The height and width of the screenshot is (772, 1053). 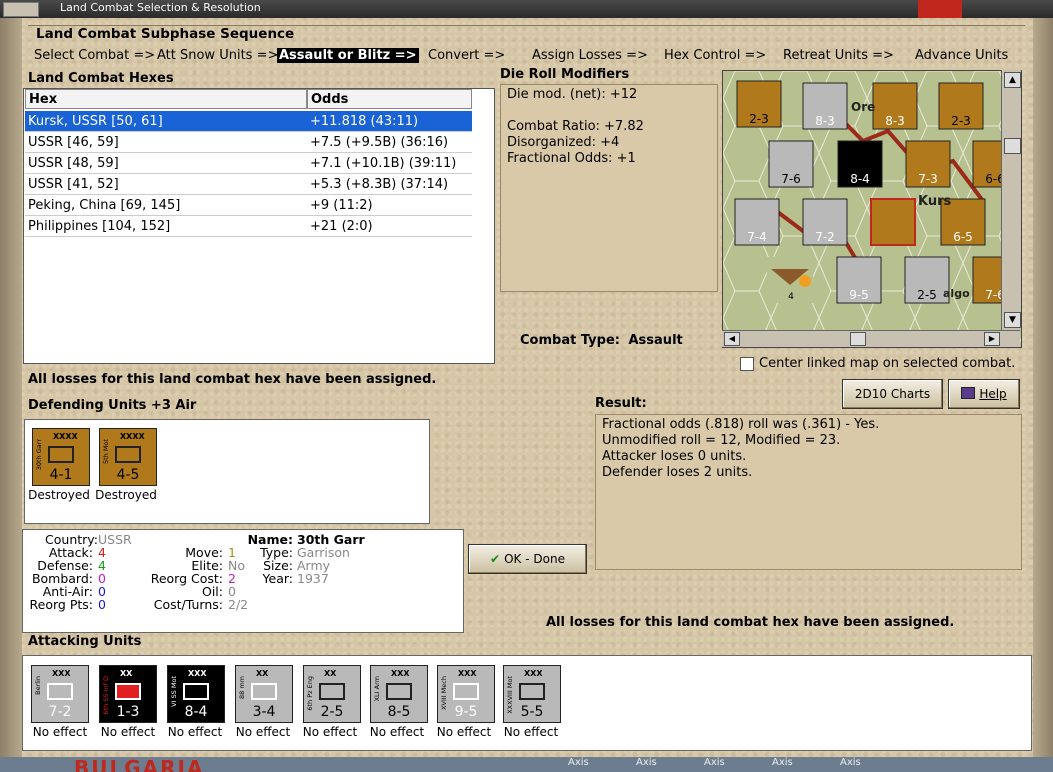 What do you see at coordinates (887, 363) in the screenshot?
I see `center-map-label: Center linked map on selected combat.` at bounding box center [887, 363].